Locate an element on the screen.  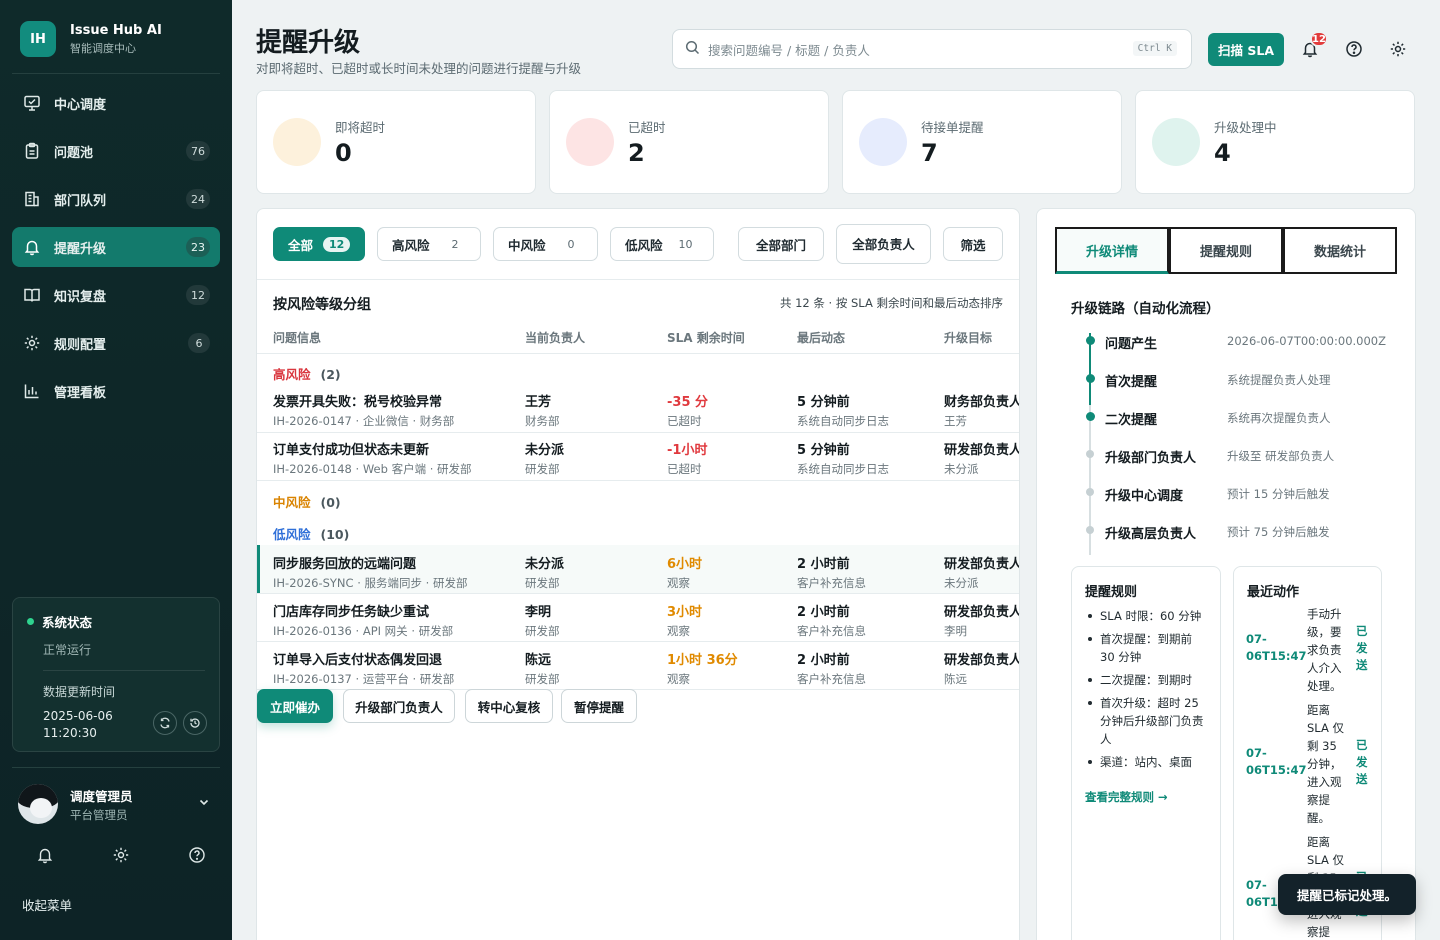
column-header: SLA 剩余时间 is located at coordinates (706, 337).